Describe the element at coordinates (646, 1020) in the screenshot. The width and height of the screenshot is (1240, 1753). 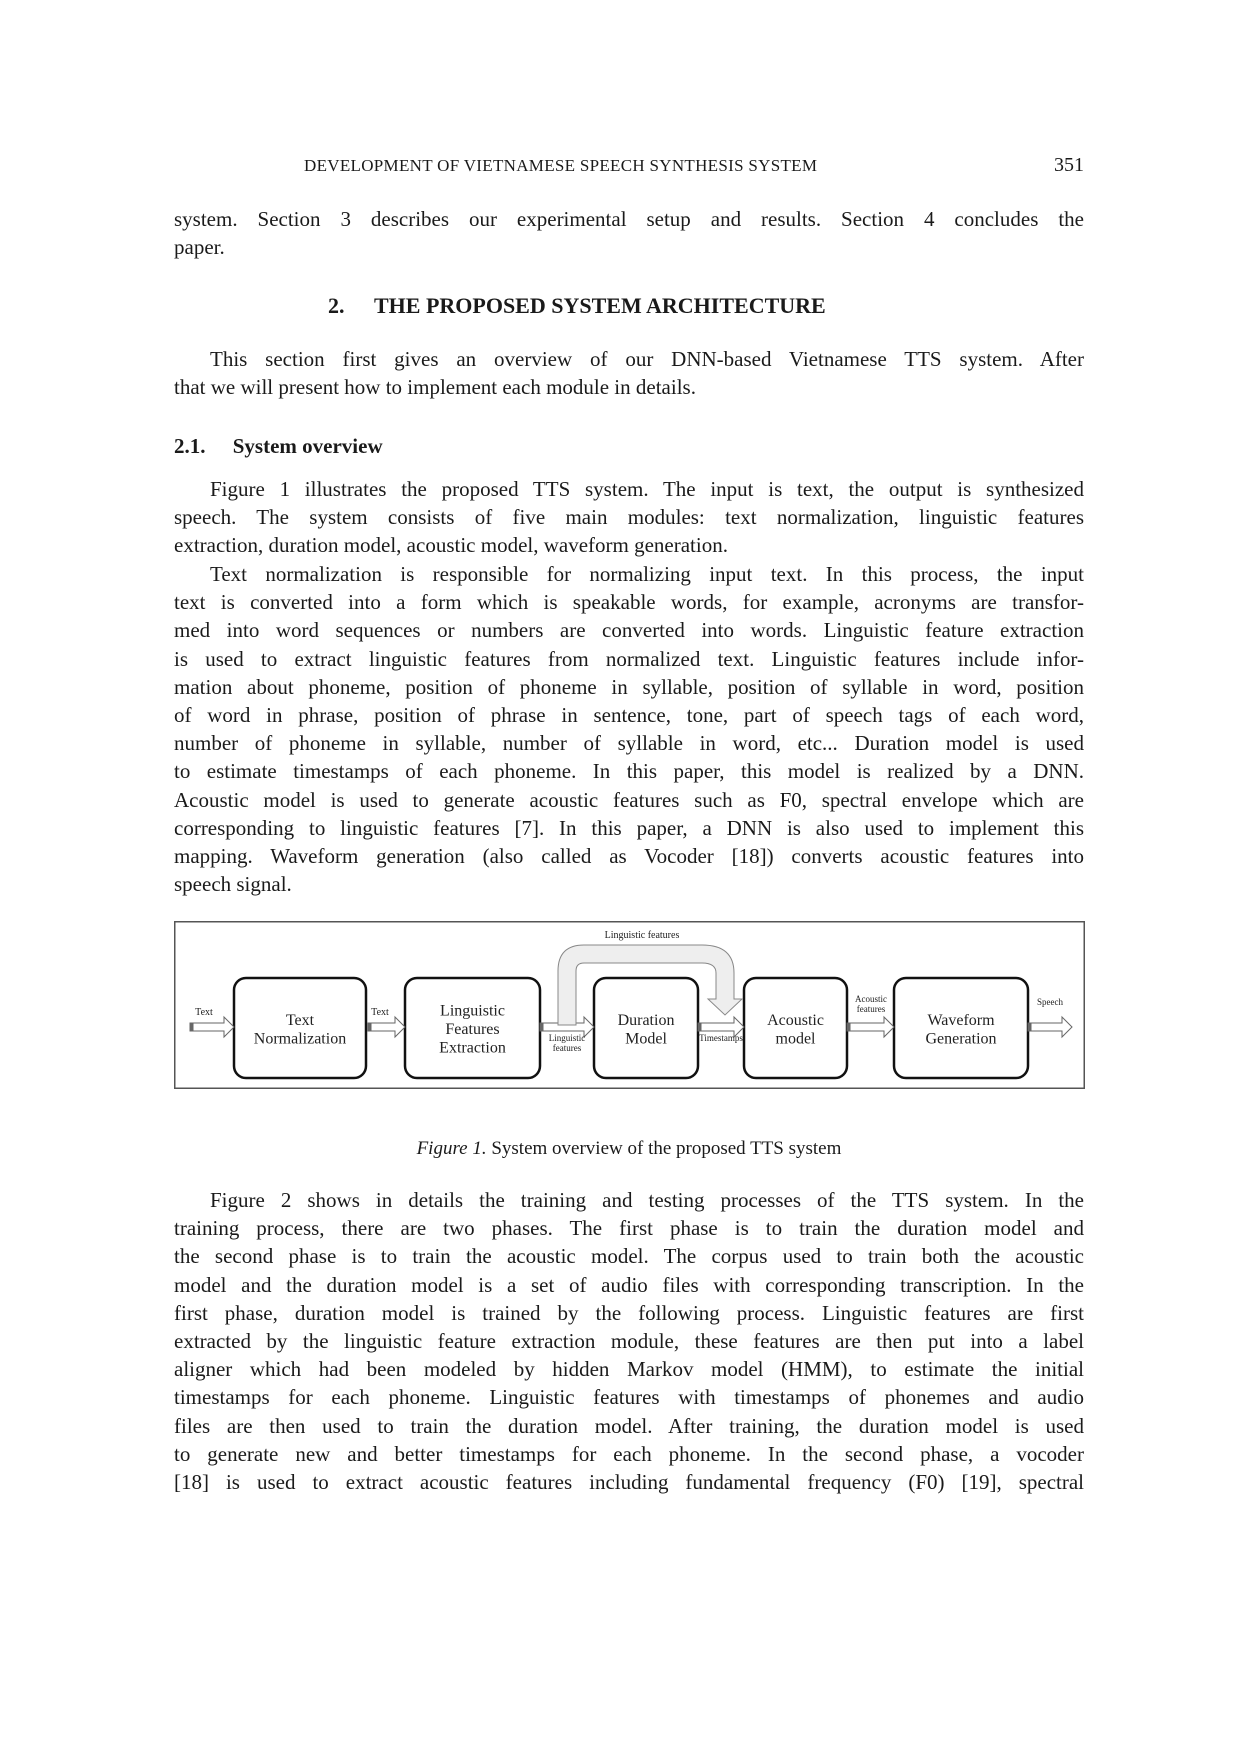
I see `module-label: Duration` at that location.